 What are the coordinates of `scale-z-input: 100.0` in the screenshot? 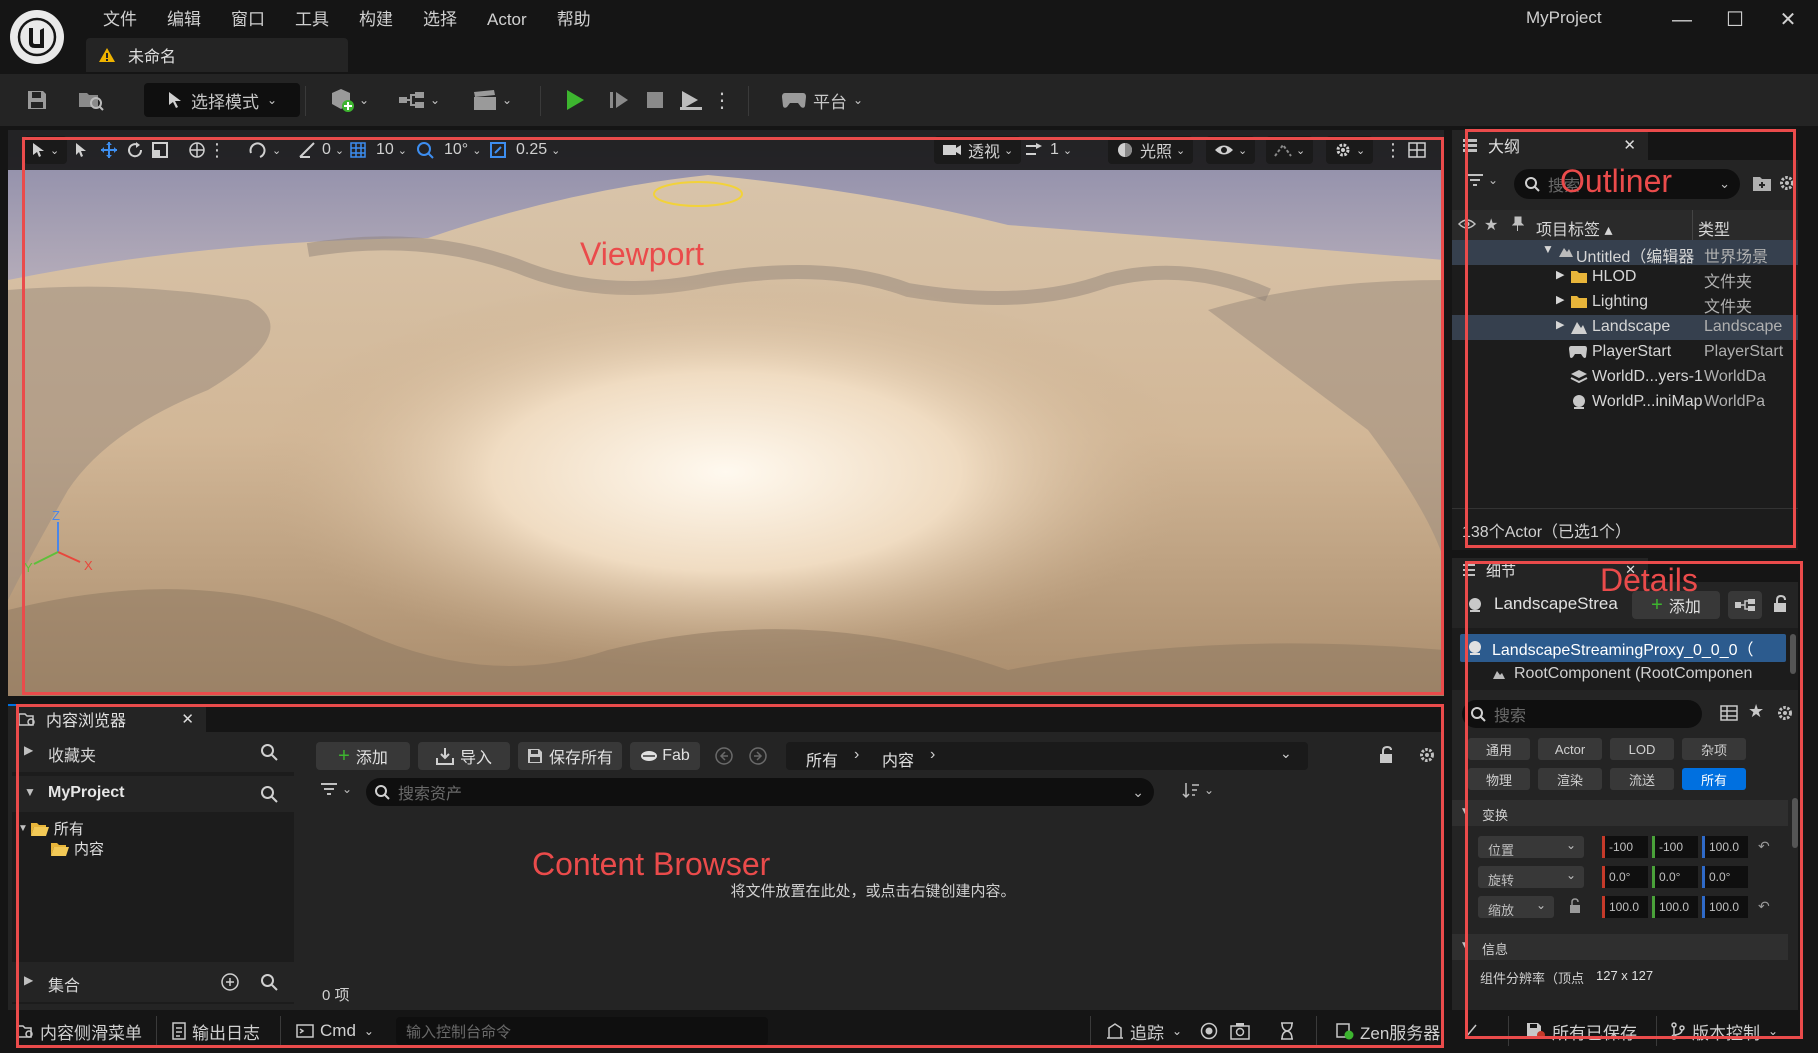 It's located at (1725, 907).